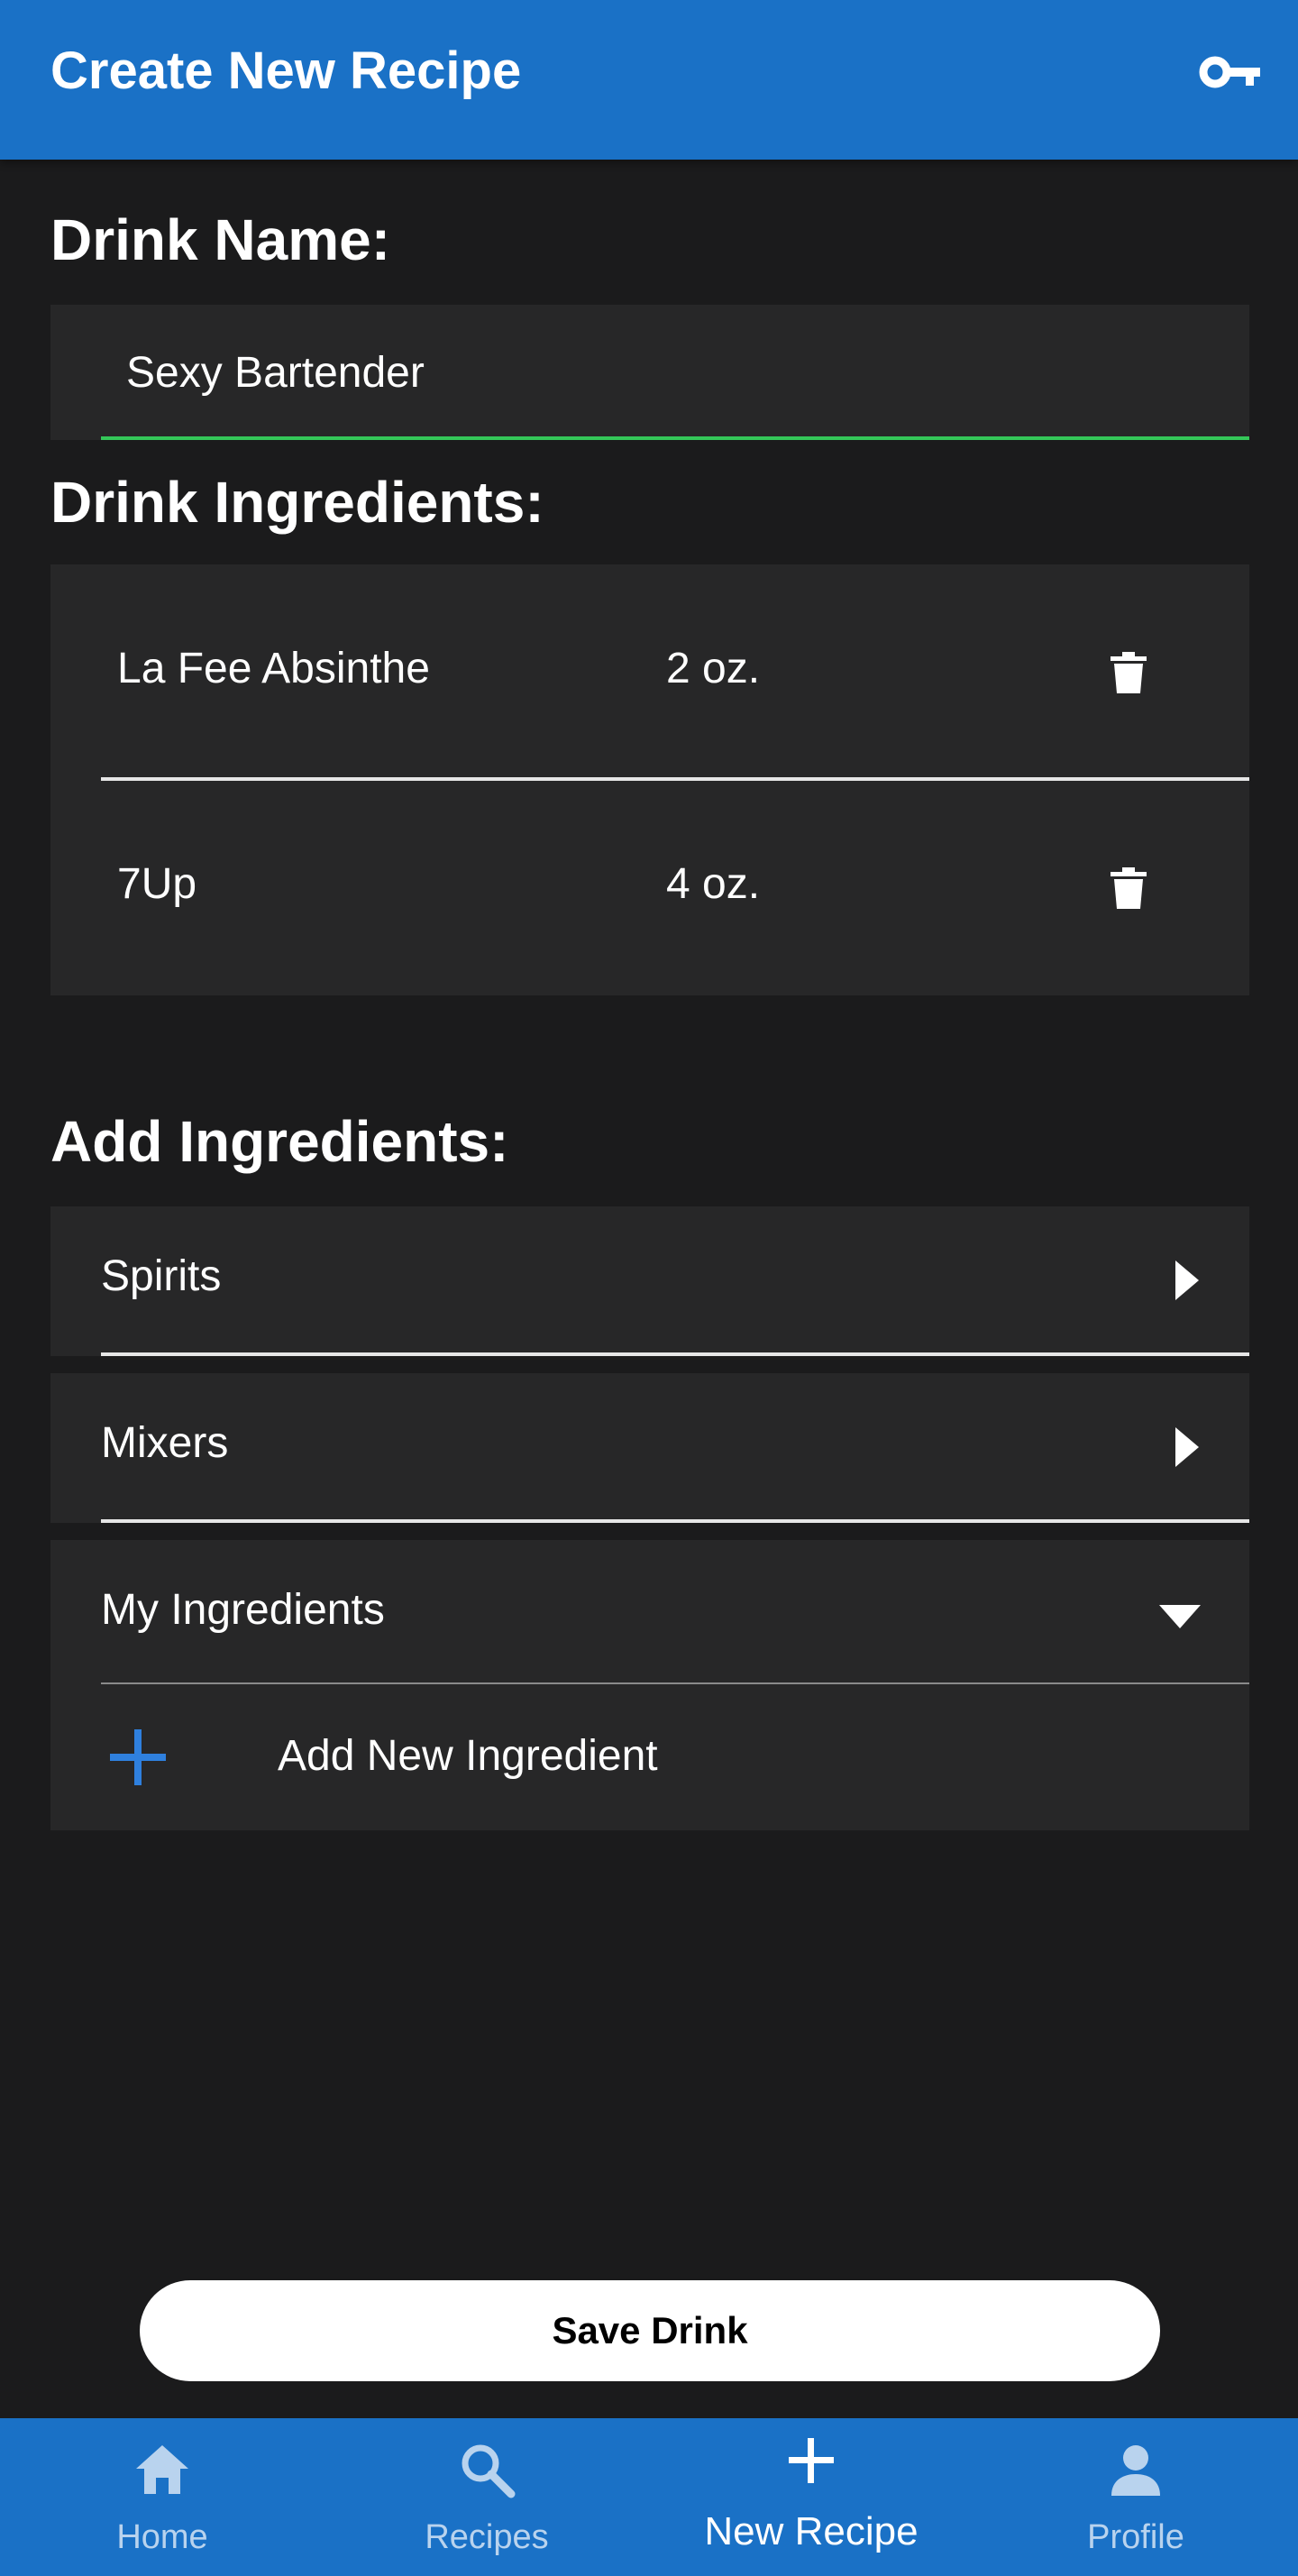 The image size is (1298, 2576). What do you see at coordinates (649, 1612) in the screenshot?
I see `category-my-ingredients: My Ingredients` at bounding box center [649, 1612].